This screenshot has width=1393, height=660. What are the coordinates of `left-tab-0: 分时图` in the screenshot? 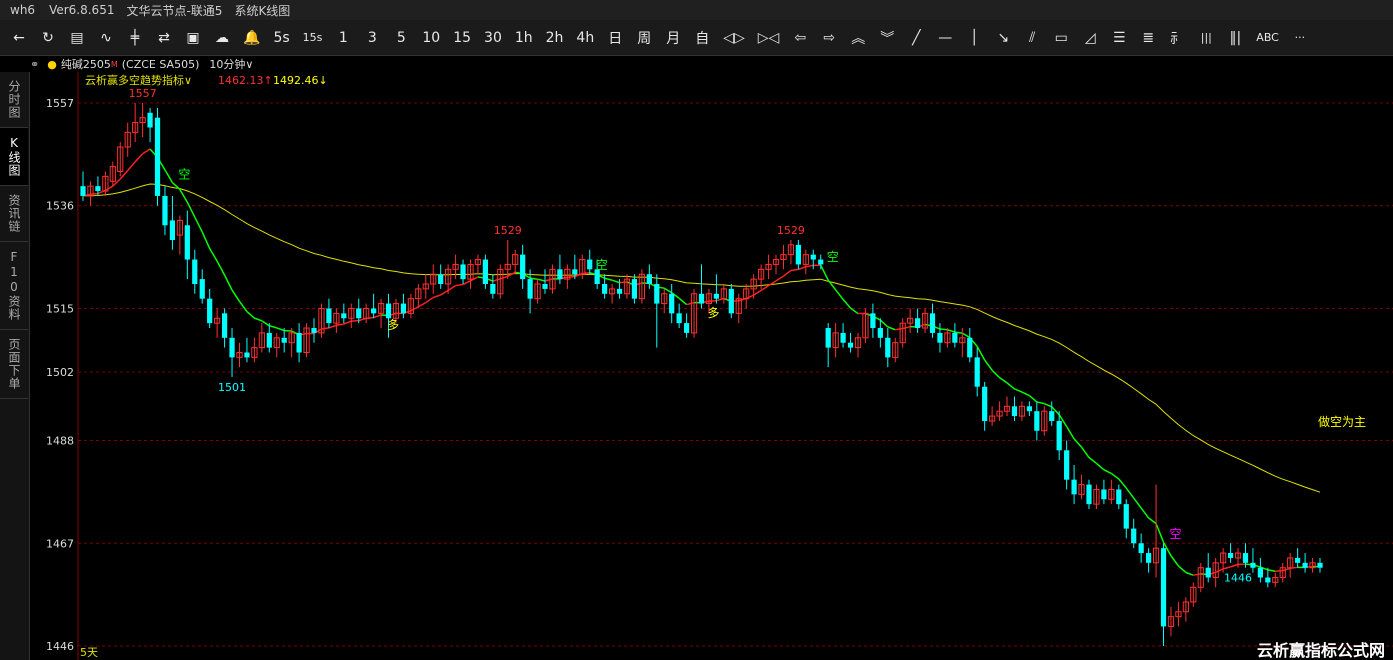 It's located at (14, 100).